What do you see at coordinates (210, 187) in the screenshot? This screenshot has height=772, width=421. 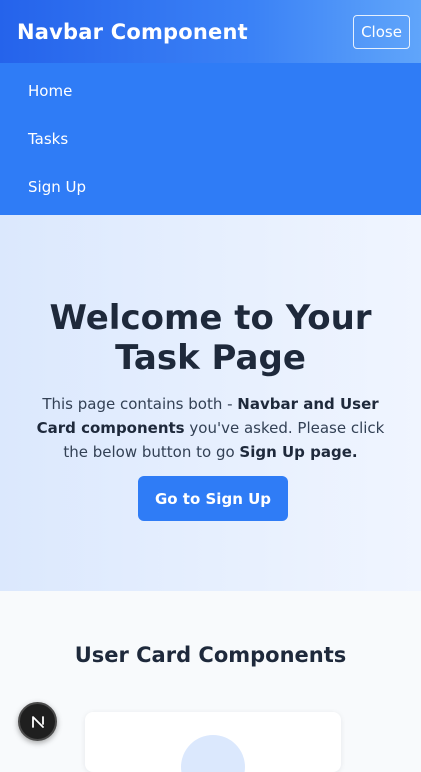 I see `menu-item-sign-up: Sign Up` at bounding box center [210, 187].